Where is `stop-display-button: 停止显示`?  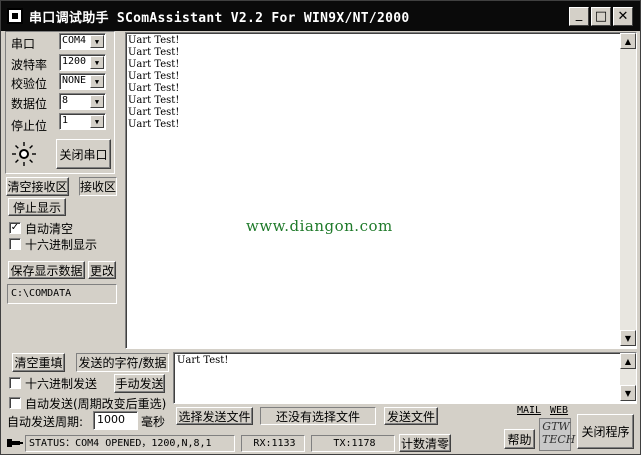
stop-display-button: 停止显示 is located at coordinates (37, 207).